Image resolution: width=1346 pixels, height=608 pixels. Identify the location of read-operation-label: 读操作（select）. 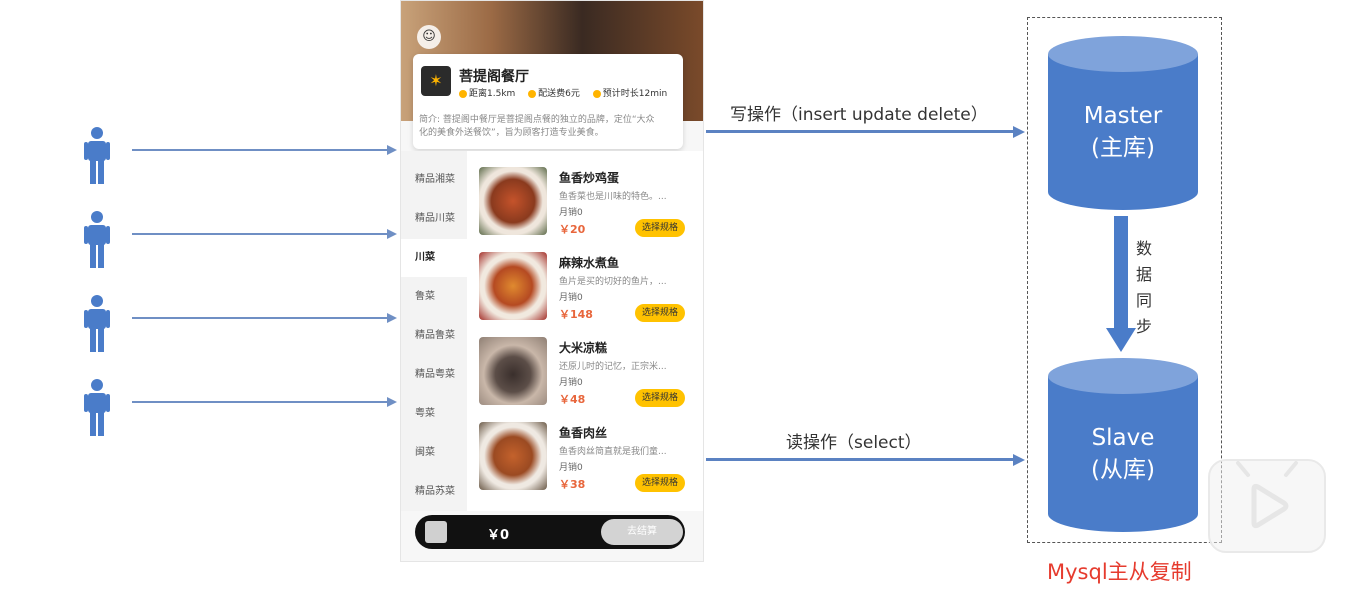
(854, 443).